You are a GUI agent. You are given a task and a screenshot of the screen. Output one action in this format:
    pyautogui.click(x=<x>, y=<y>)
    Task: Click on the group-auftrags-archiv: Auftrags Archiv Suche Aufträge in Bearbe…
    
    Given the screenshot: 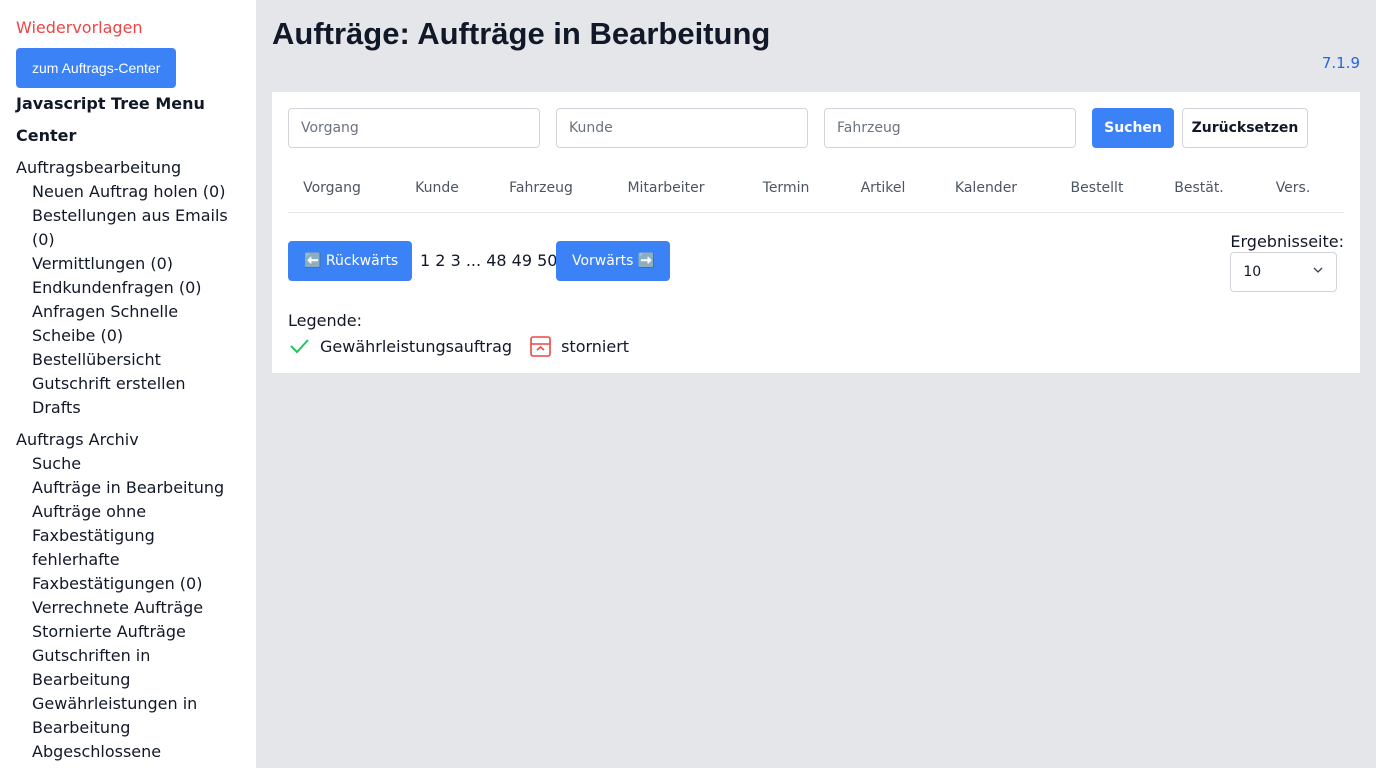 What is the action you would take?
    pyautogui.click(x=128, y=598)
    